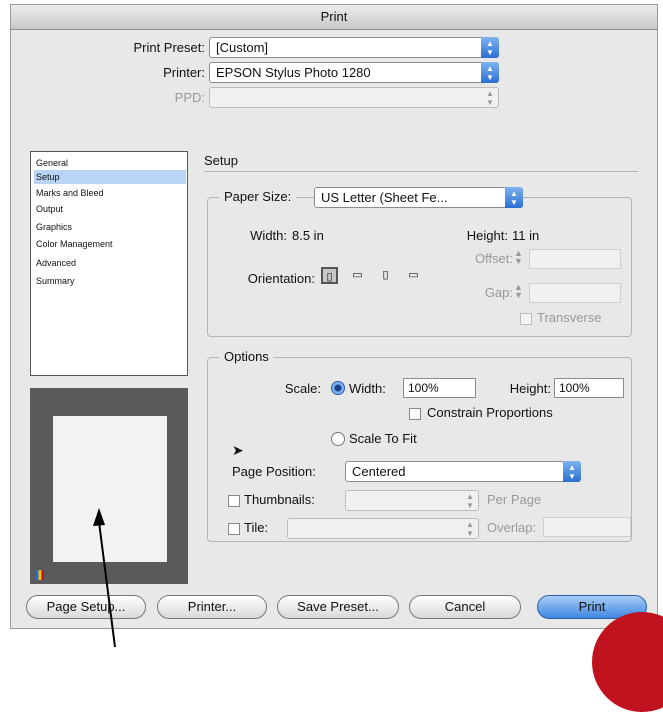  I want to click on annotation-arrow-icon, so click(104, 577).